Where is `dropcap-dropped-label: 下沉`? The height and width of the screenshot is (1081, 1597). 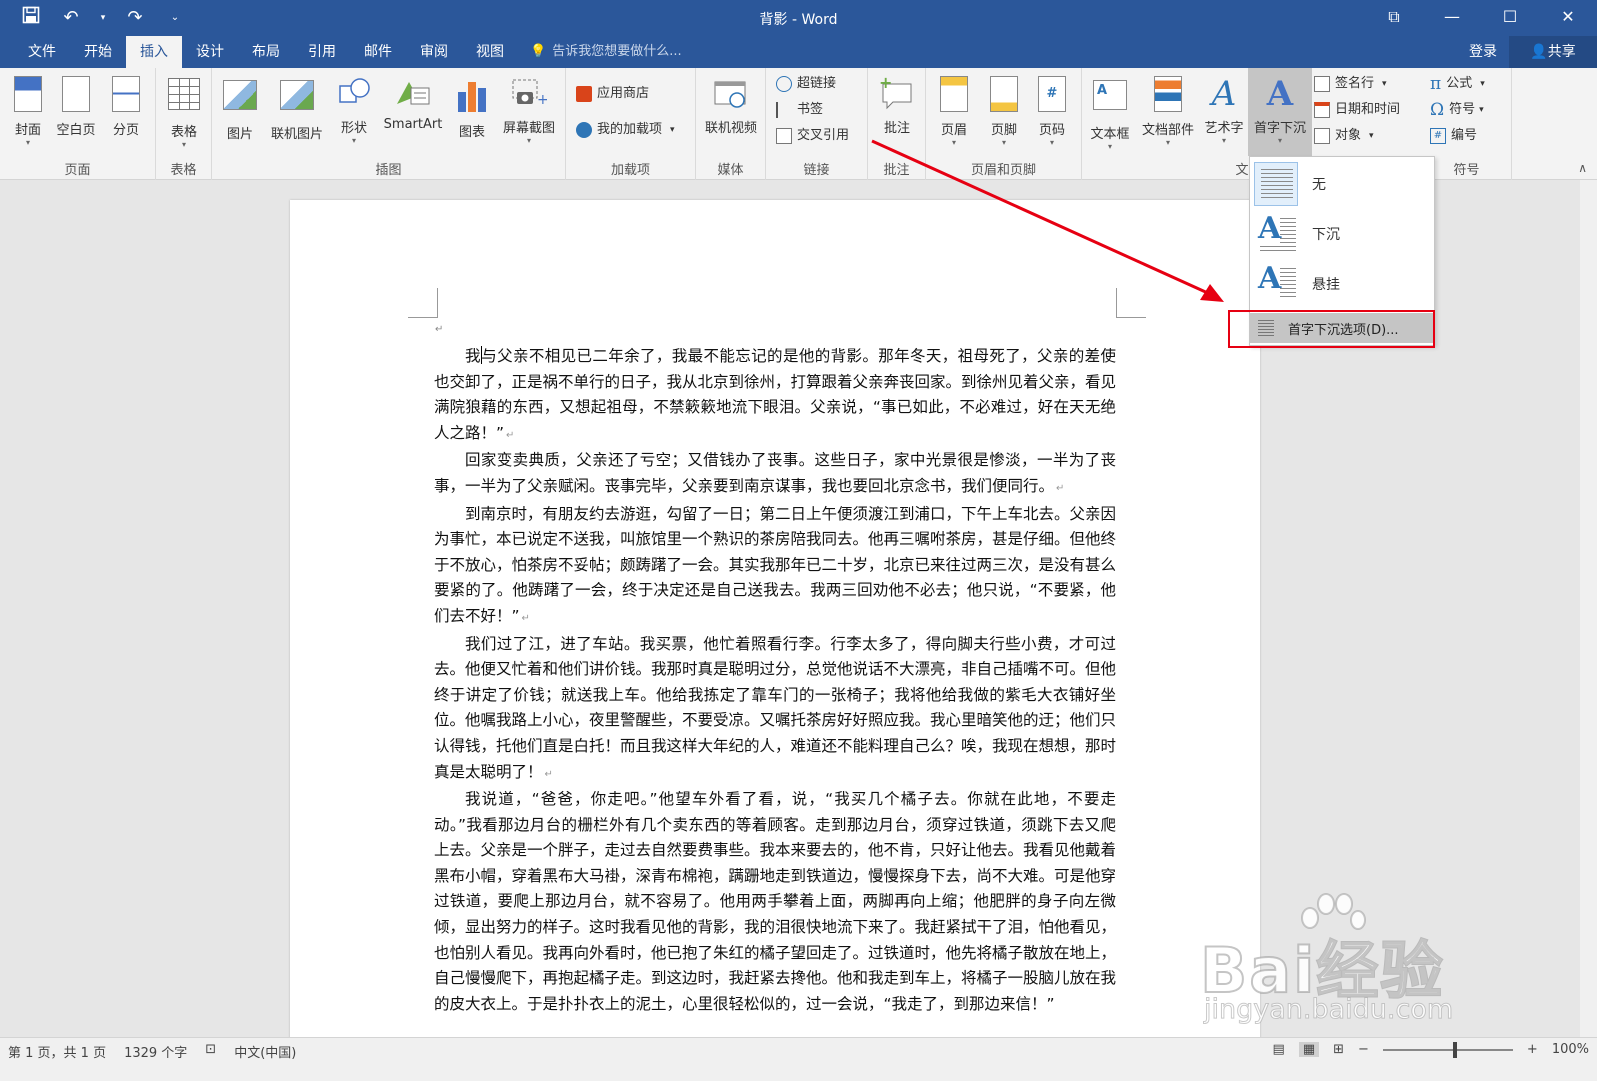
dropcap-dropped-label: 下沉 is located at coordinates (1326, 235).